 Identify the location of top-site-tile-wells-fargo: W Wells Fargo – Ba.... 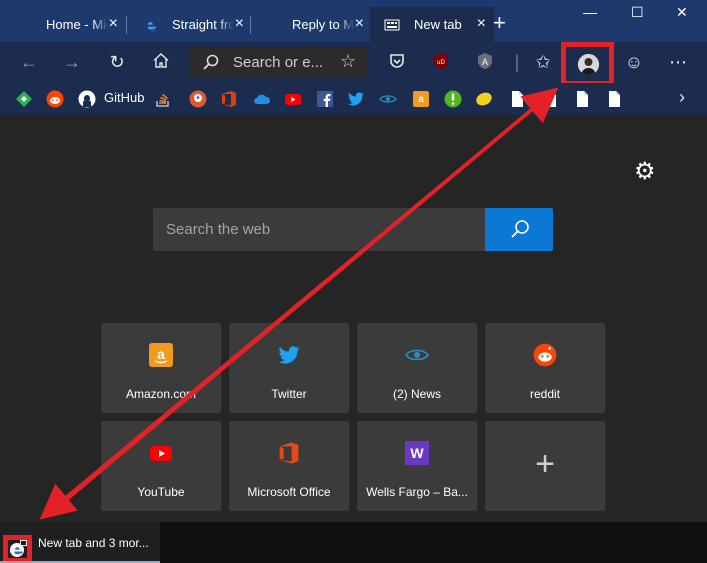
(417, 466).